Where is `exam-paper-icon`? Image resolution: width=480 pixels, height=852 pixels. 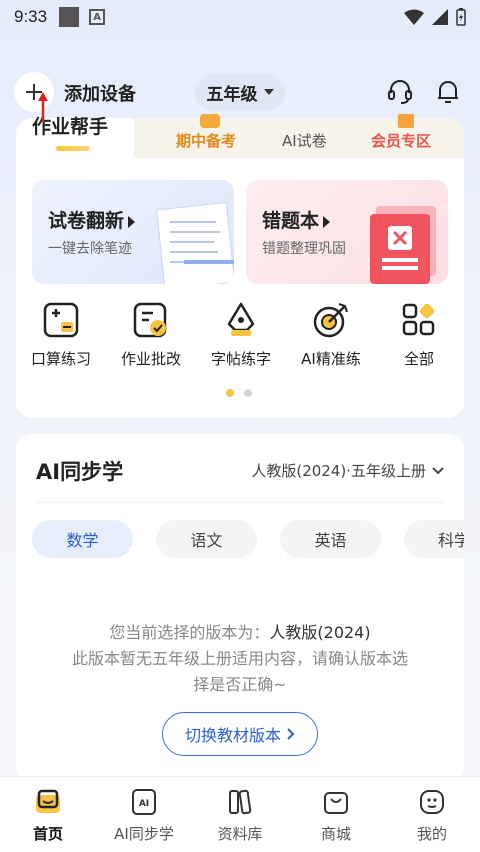 exam-paper-icon is located at coordinates (195, 243).